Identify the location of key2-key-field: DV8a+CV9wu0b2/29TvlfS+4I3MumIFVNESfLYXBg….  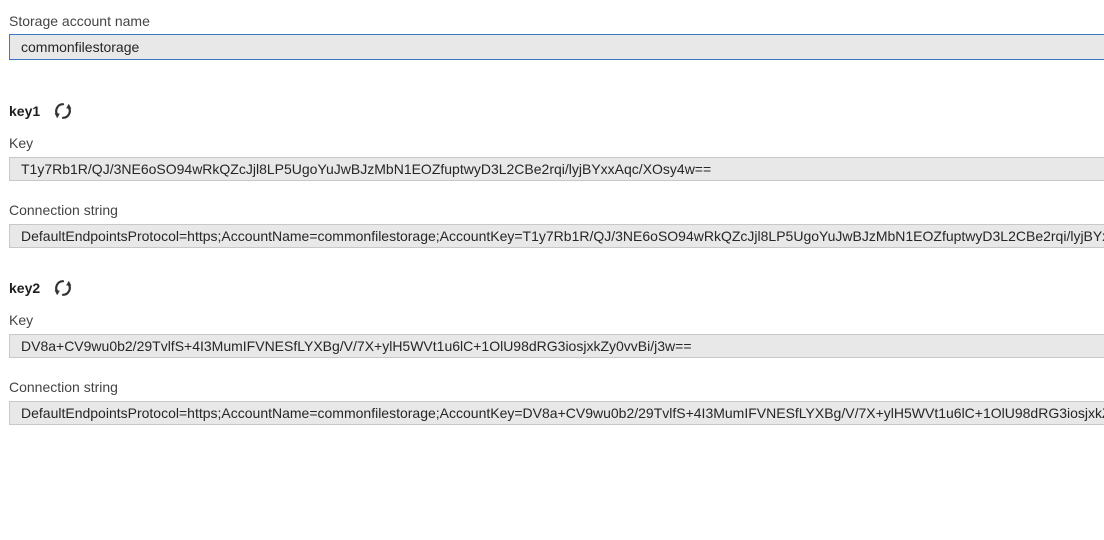
(556, 346).